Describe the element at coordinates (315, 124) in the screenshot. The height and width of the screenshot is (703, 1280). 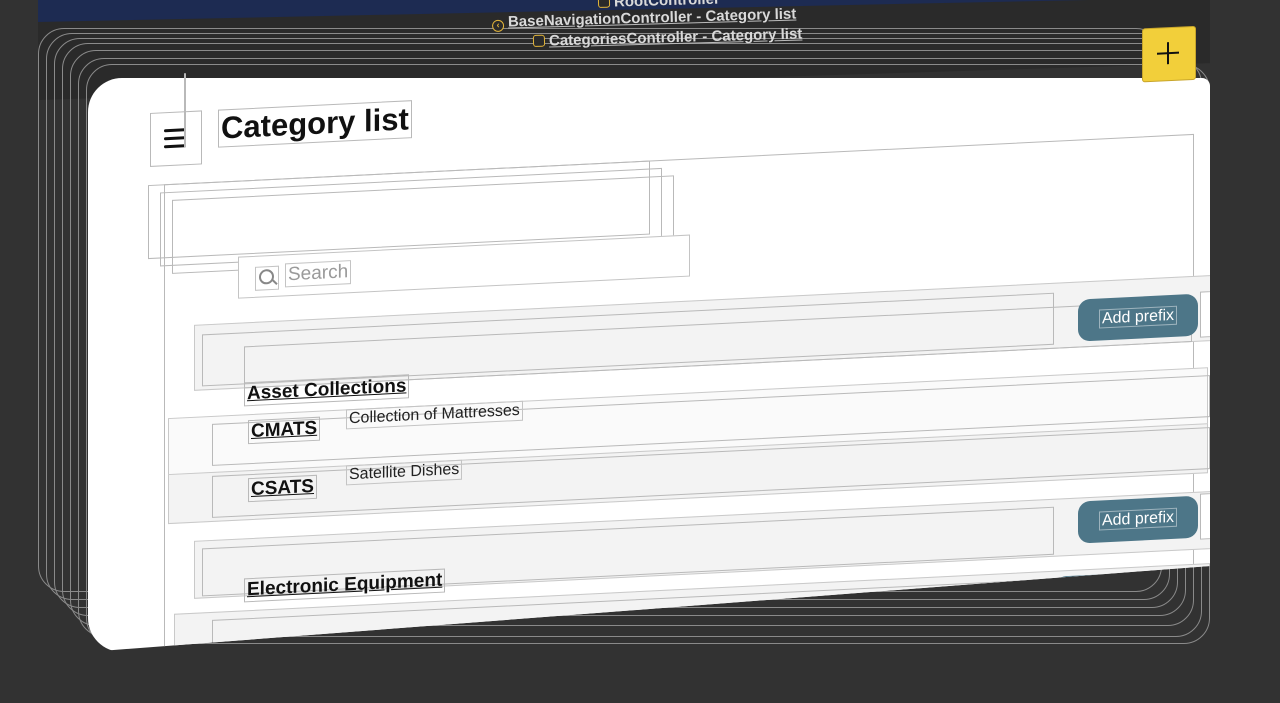
I see `page-title: Category list` at that location.